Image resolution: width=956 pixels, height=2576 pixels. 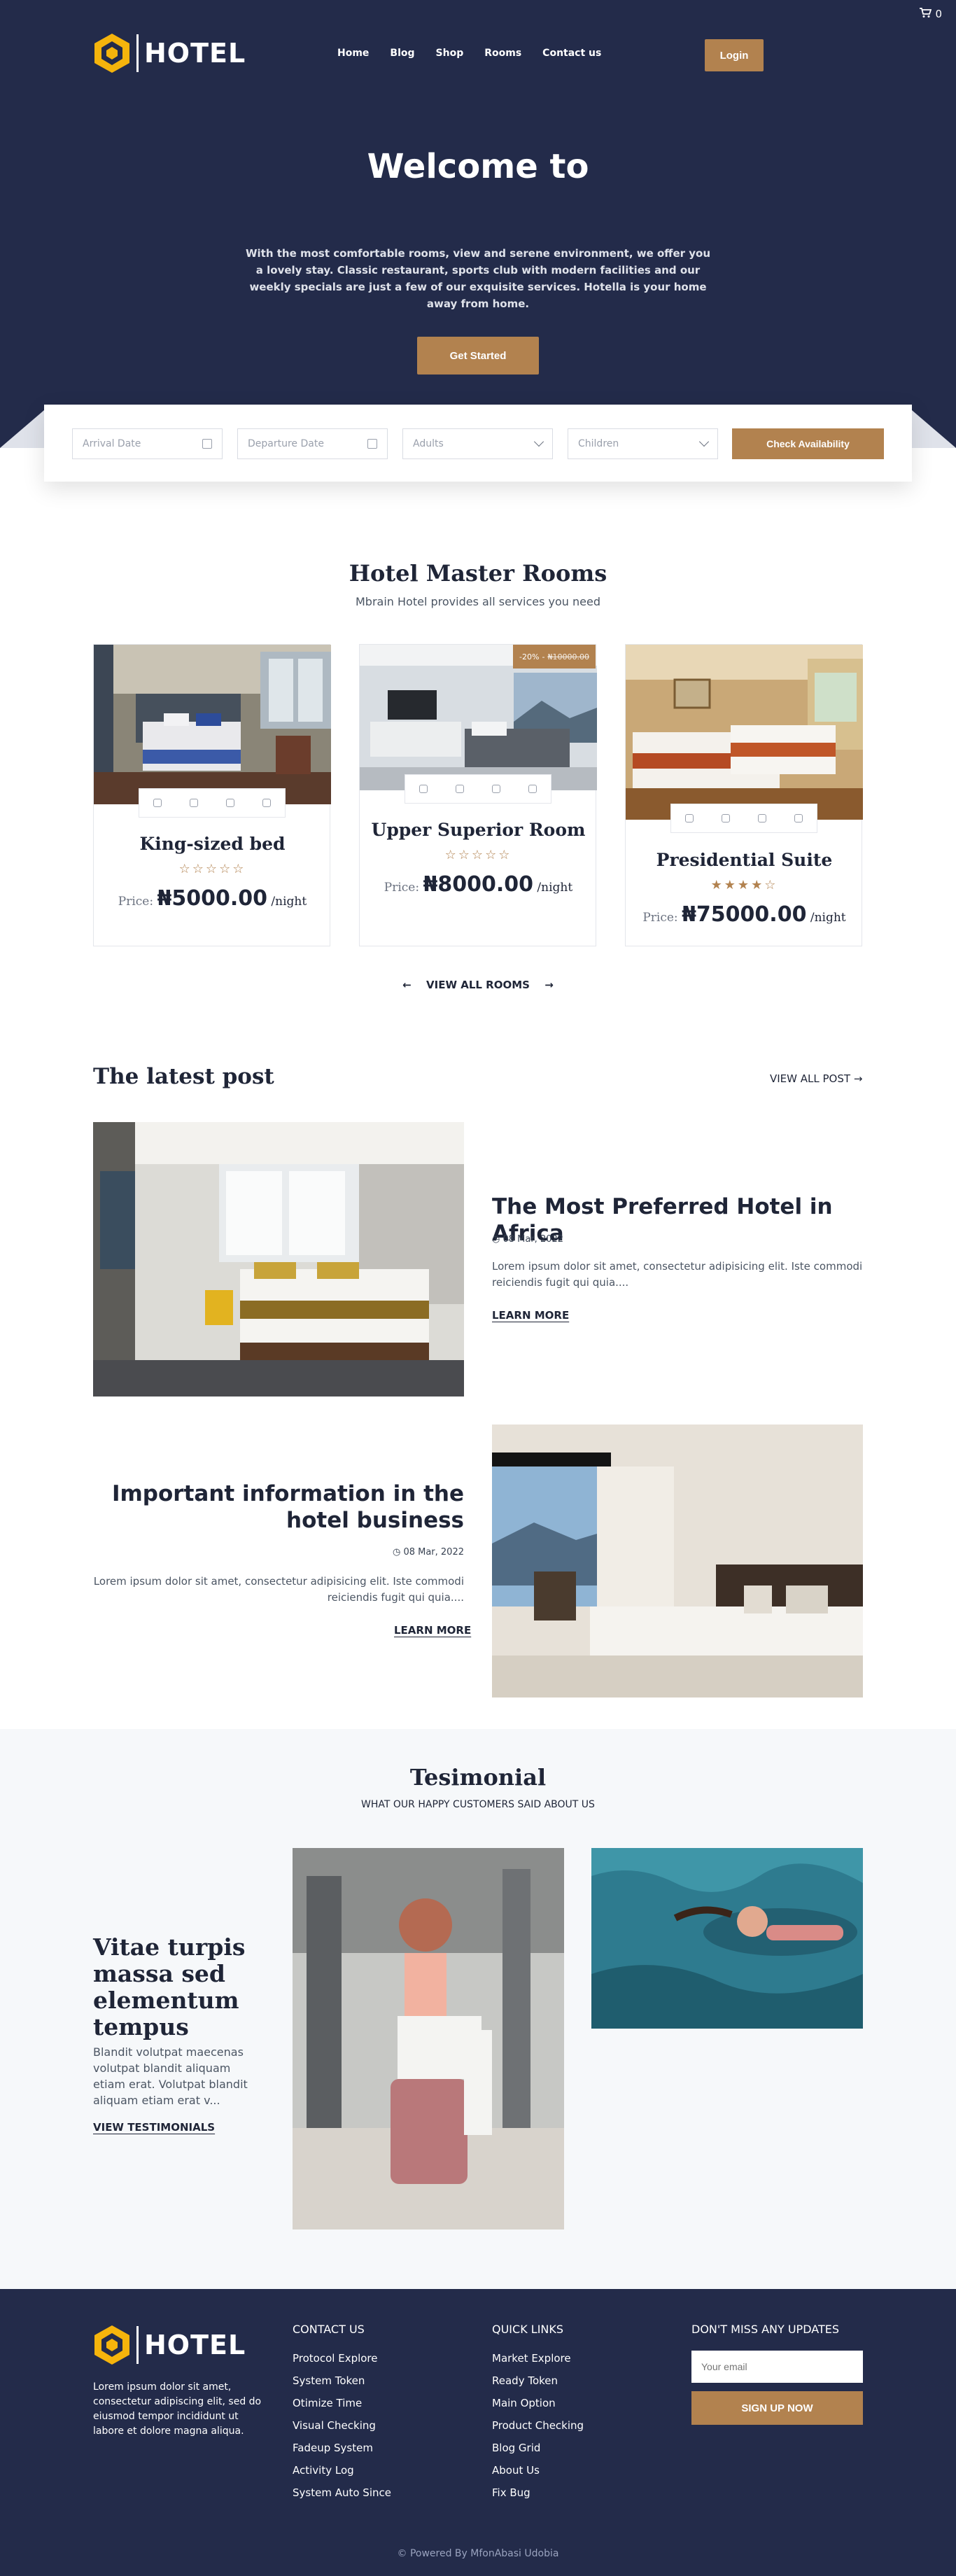 I want to click on quick-link: Market Explore, so click(x=538, y=2358).